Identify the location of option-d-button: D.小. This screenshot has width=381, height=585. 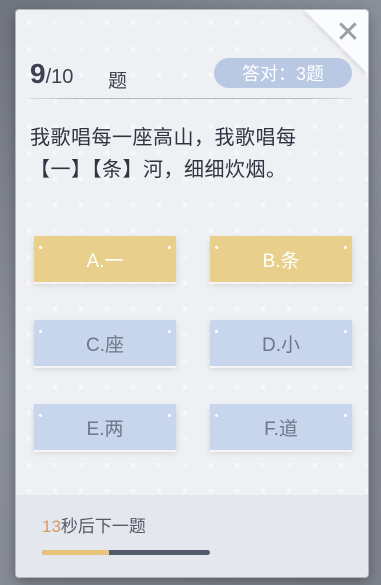
(281, 343).